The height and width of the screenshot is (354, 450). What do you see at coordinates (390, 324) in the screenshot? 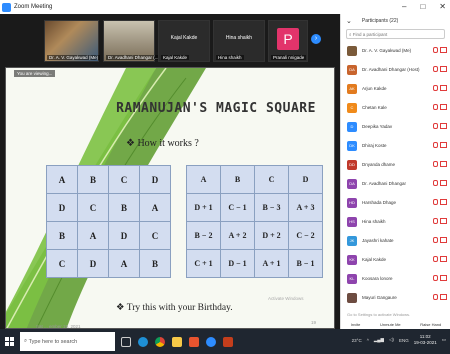
I see `unmute-me-button: Unmute Me` at bounding box center [390, 324].